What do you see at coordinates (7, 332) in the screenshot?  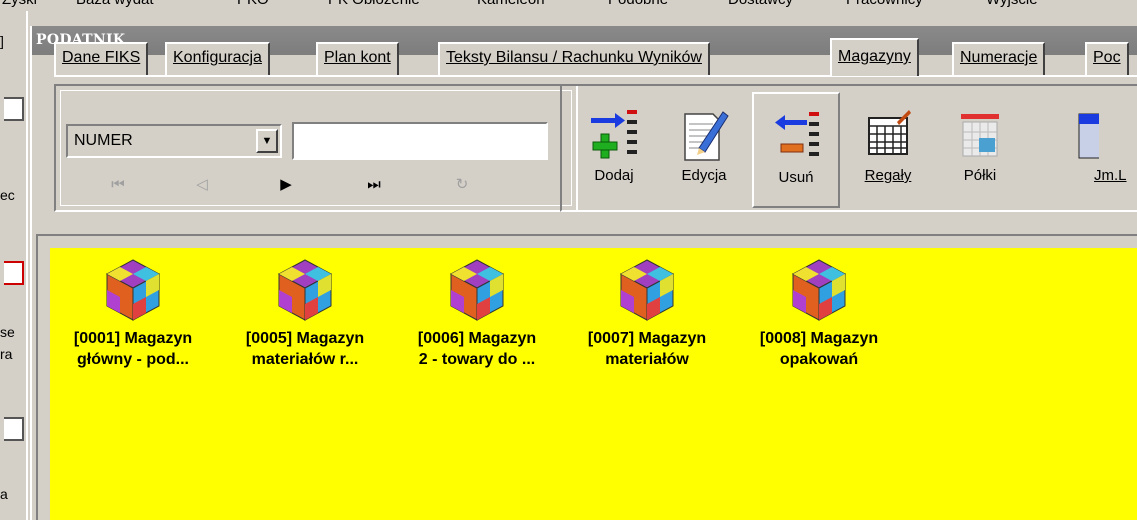 I see `left-fragment-text: se` at bounding box center [7, 332].